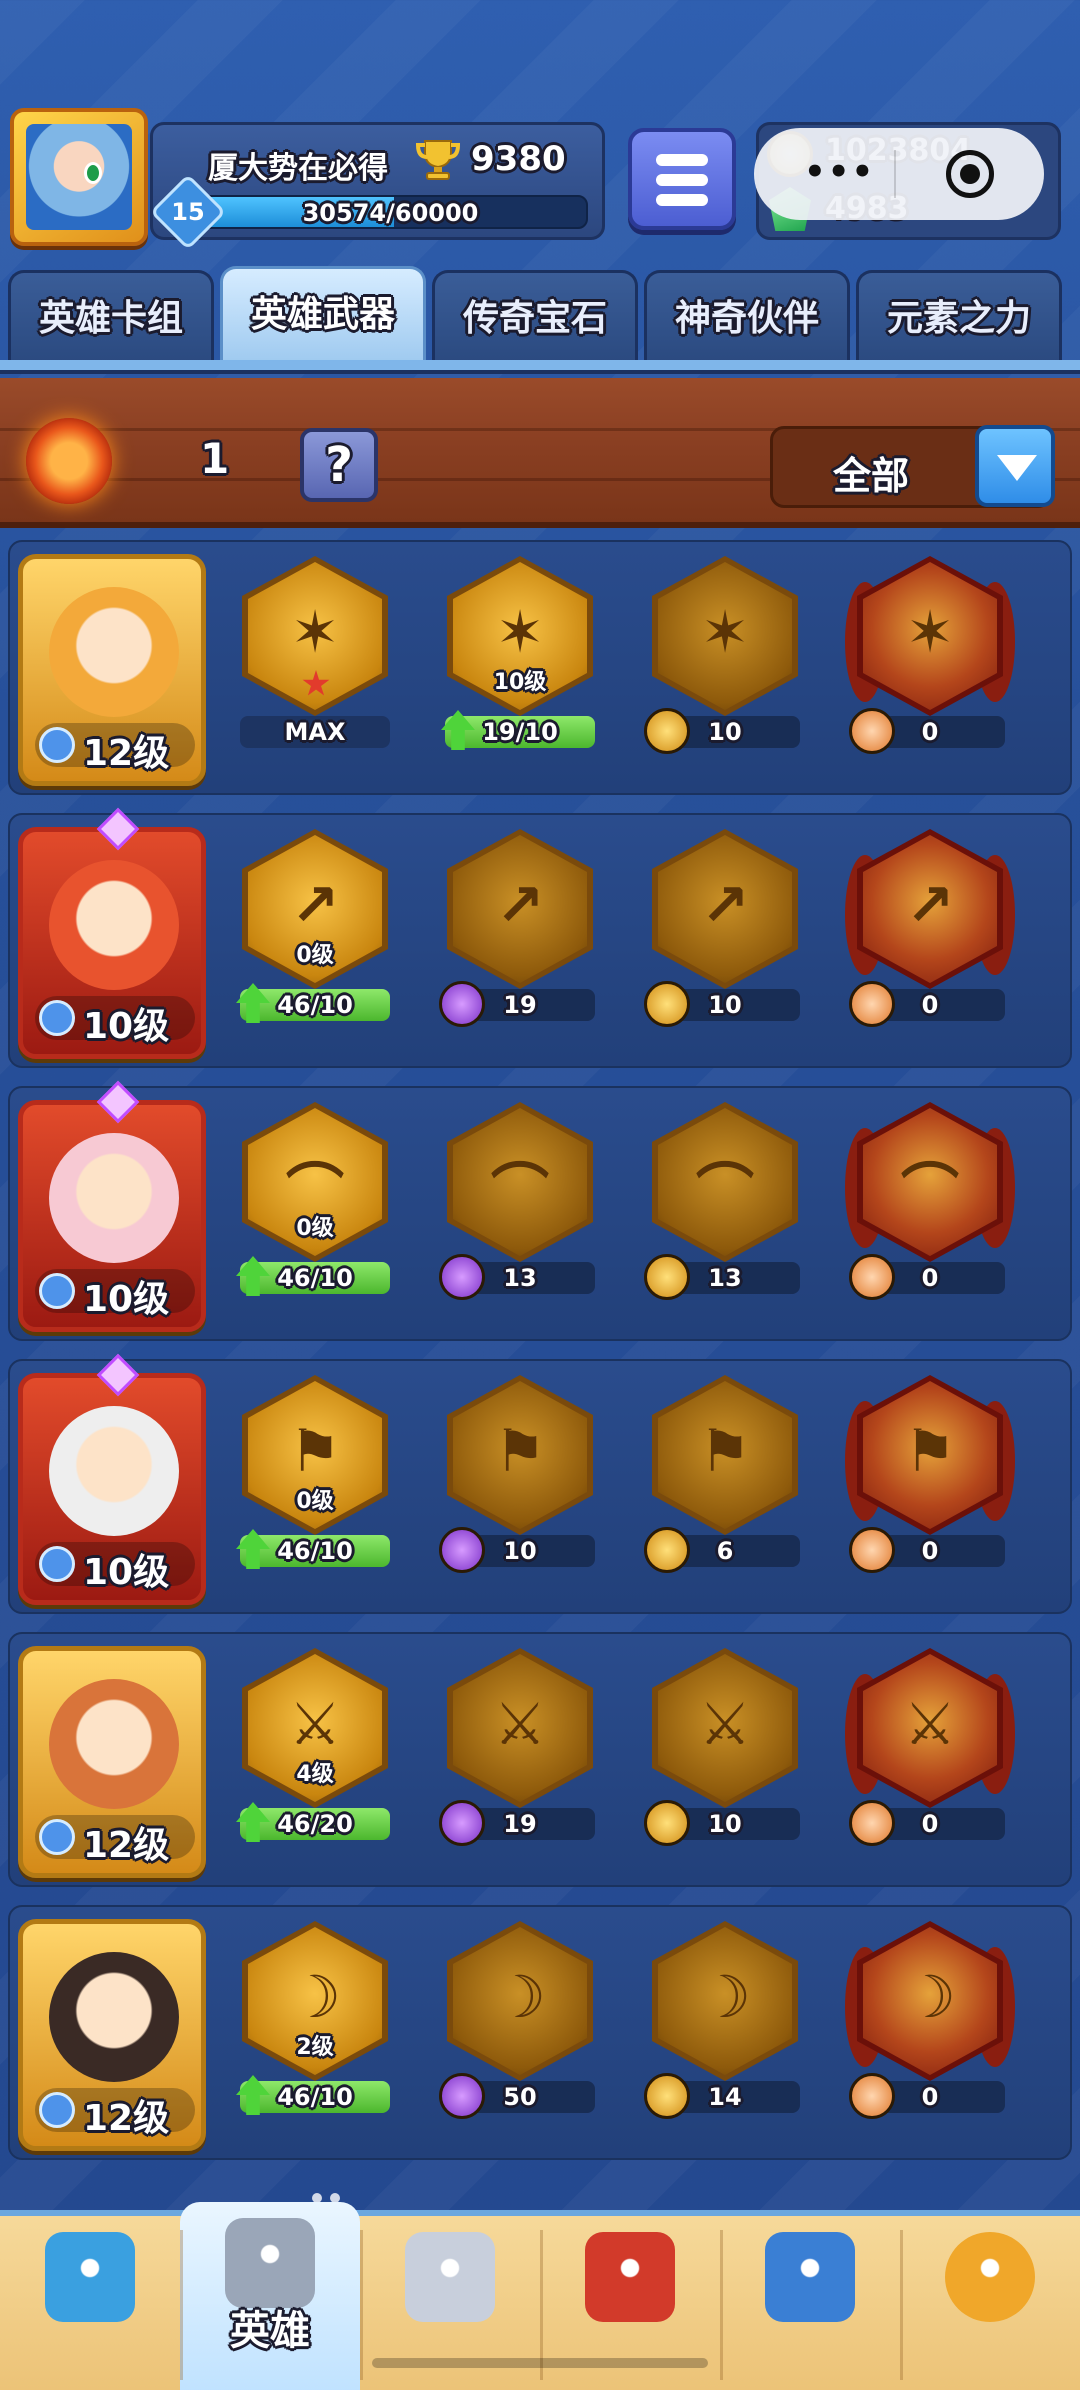 This screenshot has height=2390, width=1080. What do you see at coordinates (450, 2277) in the screenshot?
I see `crossed-swords-icon` at bounding box center [450, 2277].